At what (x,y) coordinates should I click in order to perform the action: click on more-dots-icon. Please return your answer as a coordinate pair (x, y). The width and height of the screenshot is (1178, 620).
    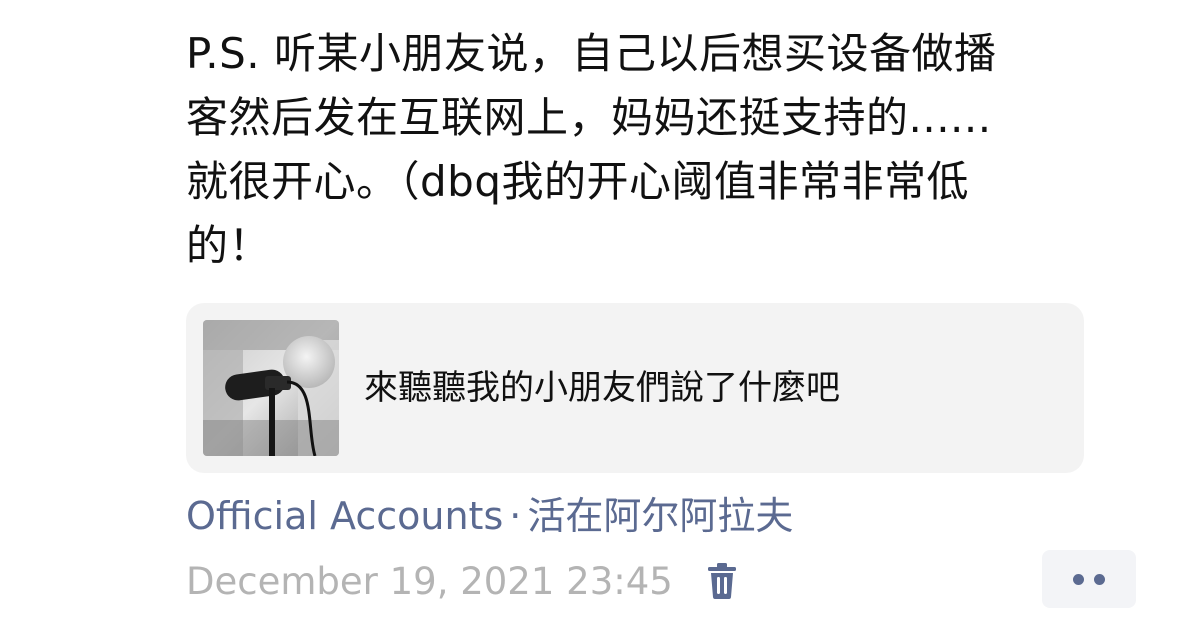
    Looking at the image, I should click on (1089, 579).